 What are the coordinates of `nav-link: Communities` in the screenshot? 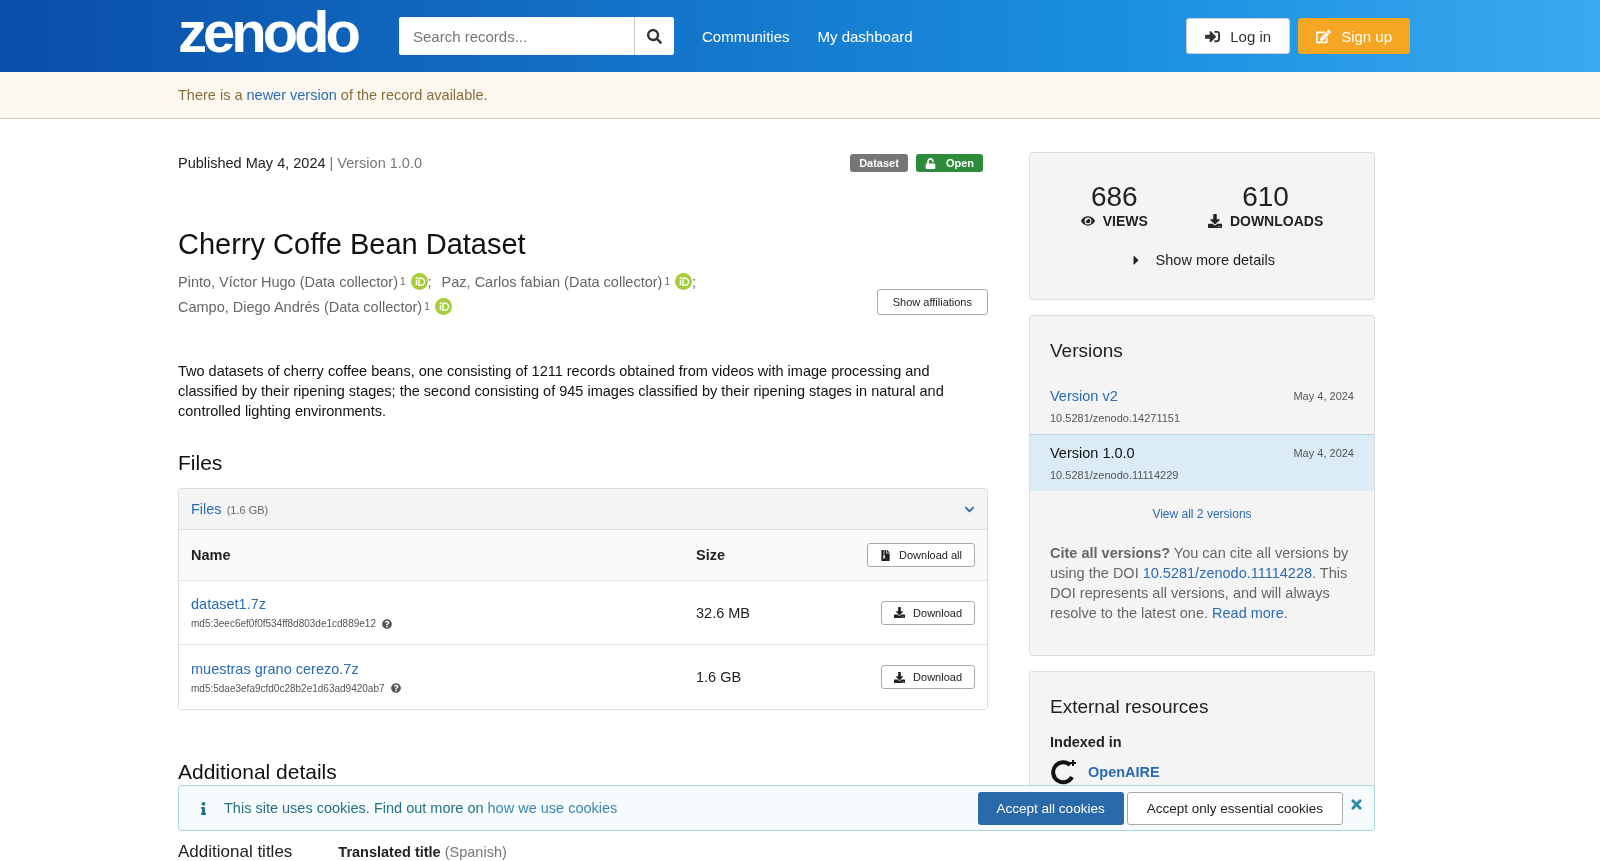 It's located at (746, 36).